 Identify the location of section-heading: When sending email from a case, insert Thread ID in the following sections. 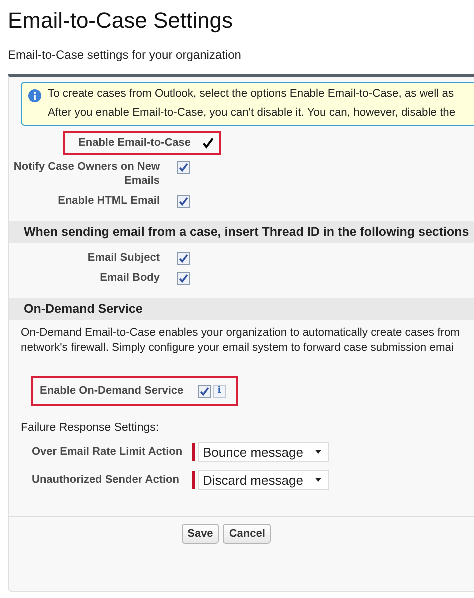
(241, 232).